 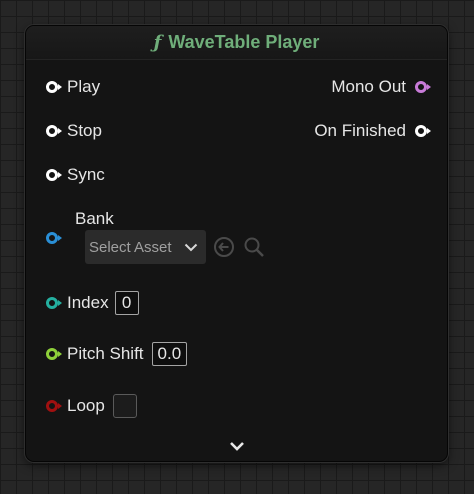 What do you see at coordinates (157, 42) in the screenshot?
I see `function-icon: ƒ` at bounding box center [157, 42].